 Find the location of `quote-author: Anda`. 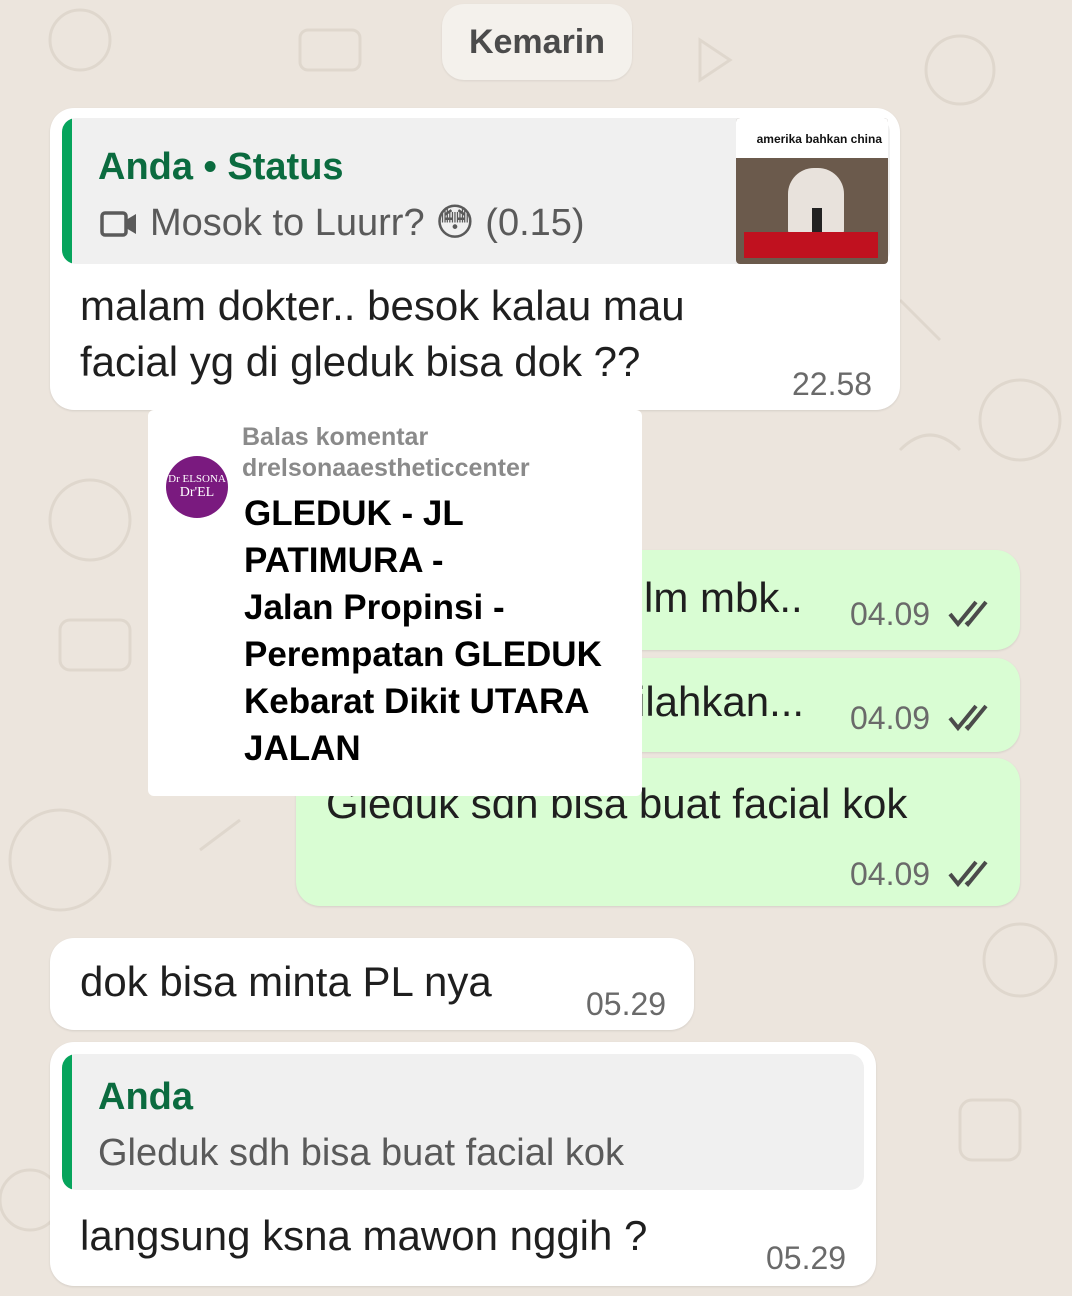

quote-author: Anda is located at coordinates (145, 1097).